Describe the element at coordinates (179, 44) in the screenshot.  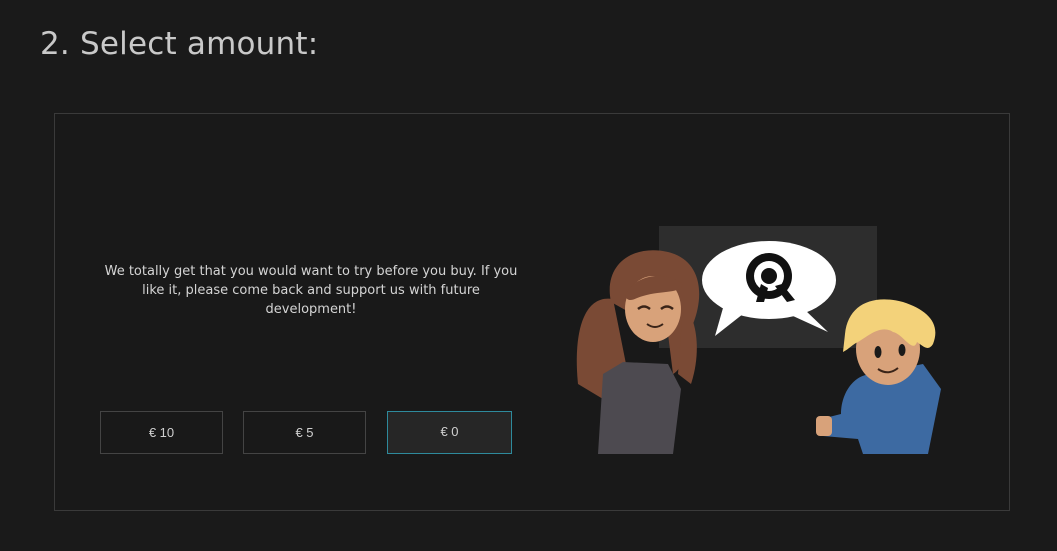
I see `page-title: 2. Select amount:` at that location.